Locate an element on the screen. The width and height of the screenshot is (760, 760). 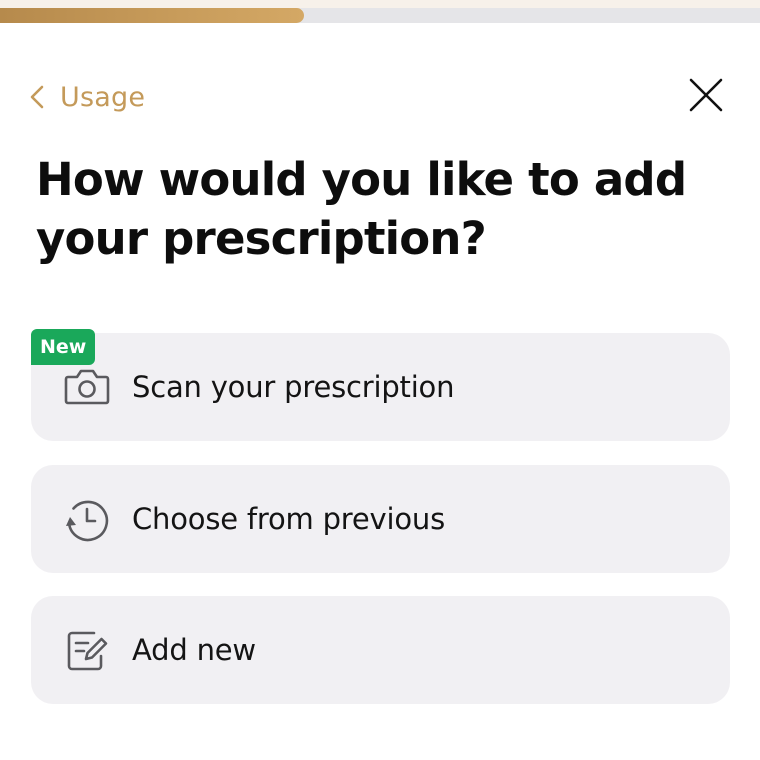
choose-from-previous-option: Choose from previous is located at coordinates (380, 519).